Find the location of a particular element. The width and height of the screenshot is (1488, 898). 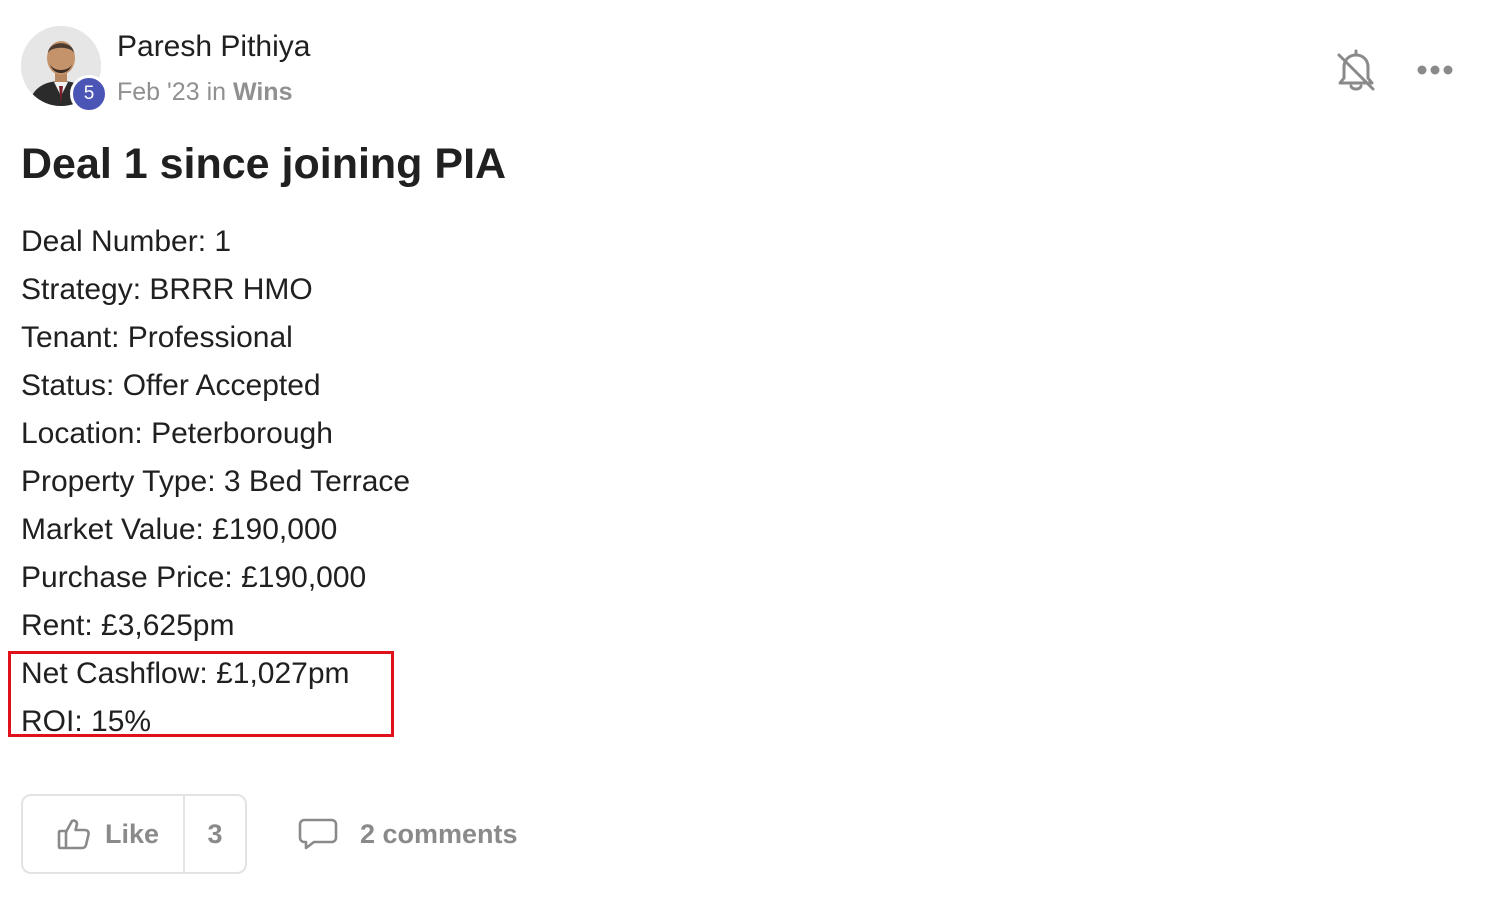

body-line-roi: ROI: 15% is located at coordinates (86, 721).